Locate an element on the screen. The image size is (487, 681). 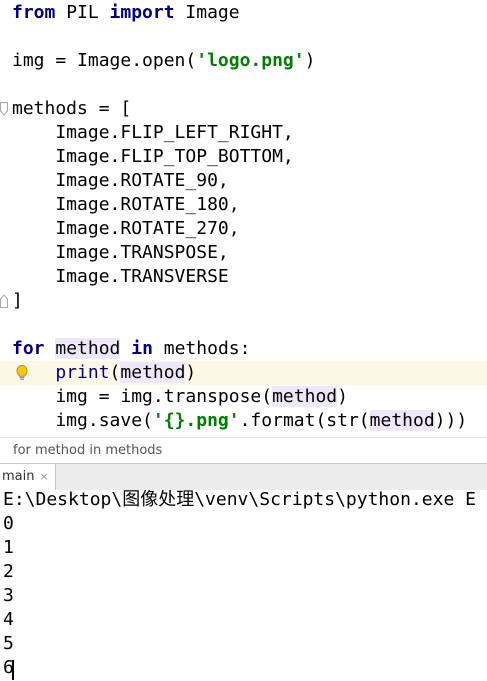
code-token: Image.ROTATE_270, is located at coordinates (126, 228).